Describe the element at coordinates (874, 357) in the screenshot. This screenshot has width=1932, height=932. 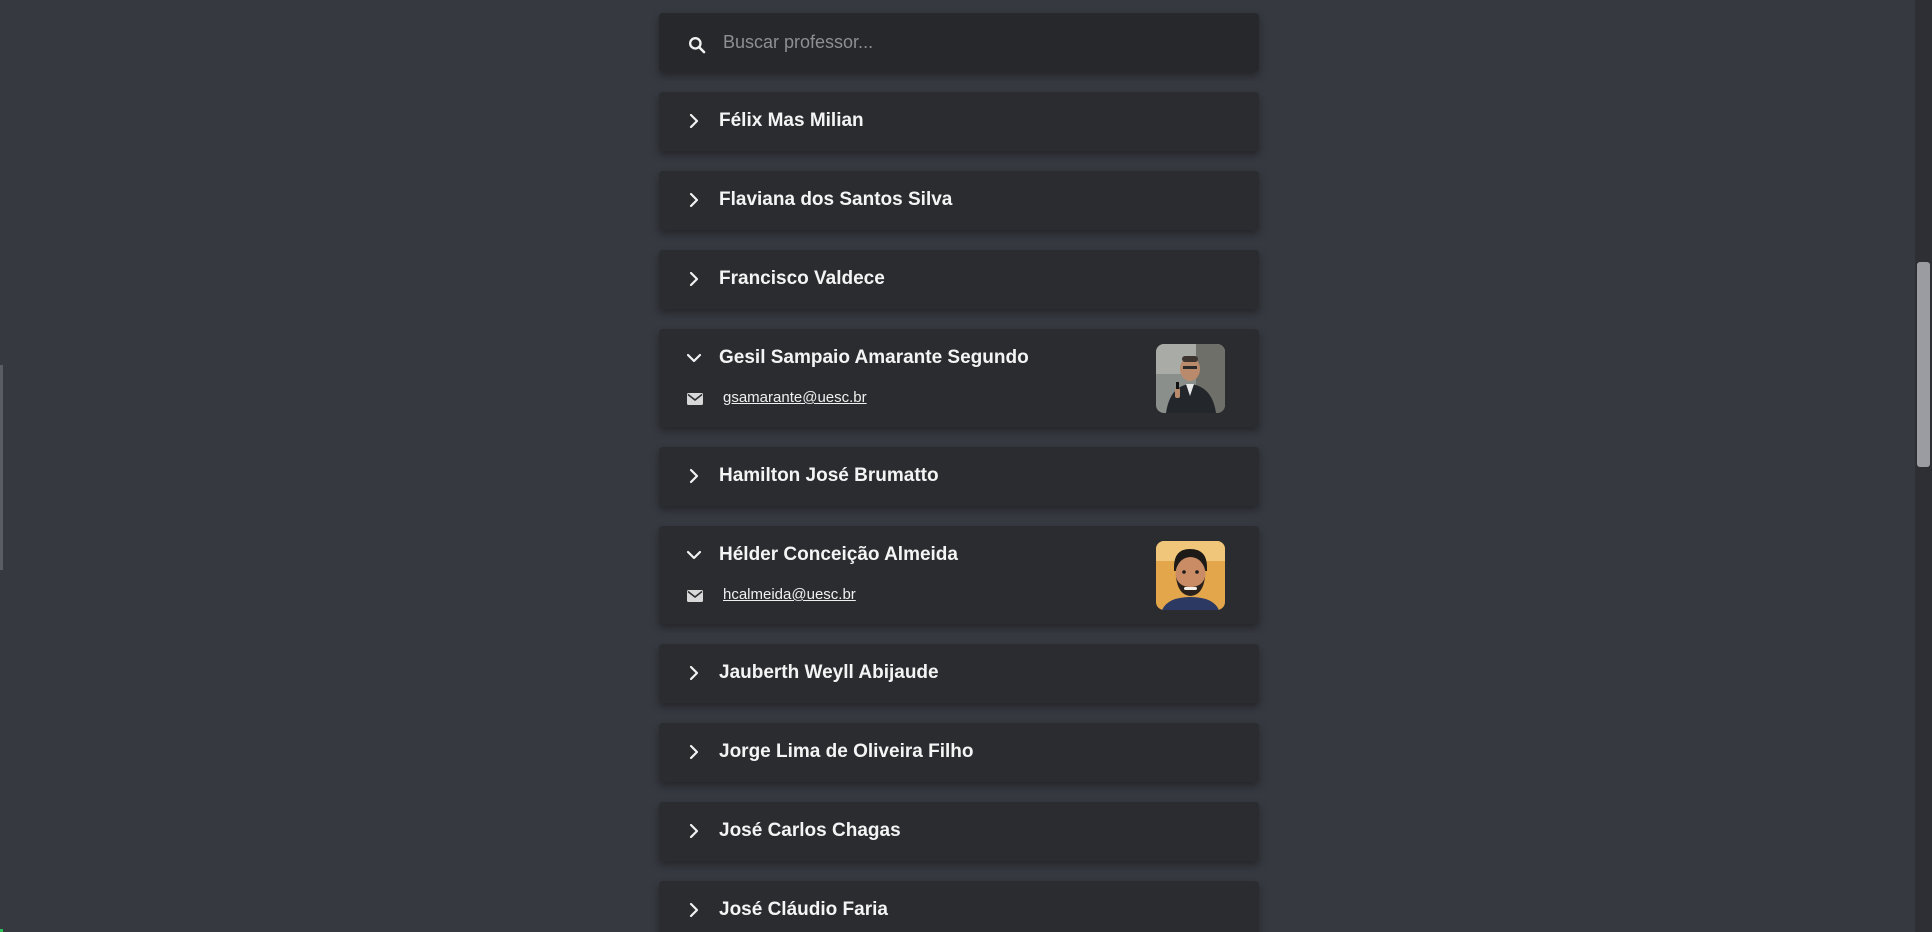
I see `professor-name: Gesil Sampaio Amarante Segundo` at that location.